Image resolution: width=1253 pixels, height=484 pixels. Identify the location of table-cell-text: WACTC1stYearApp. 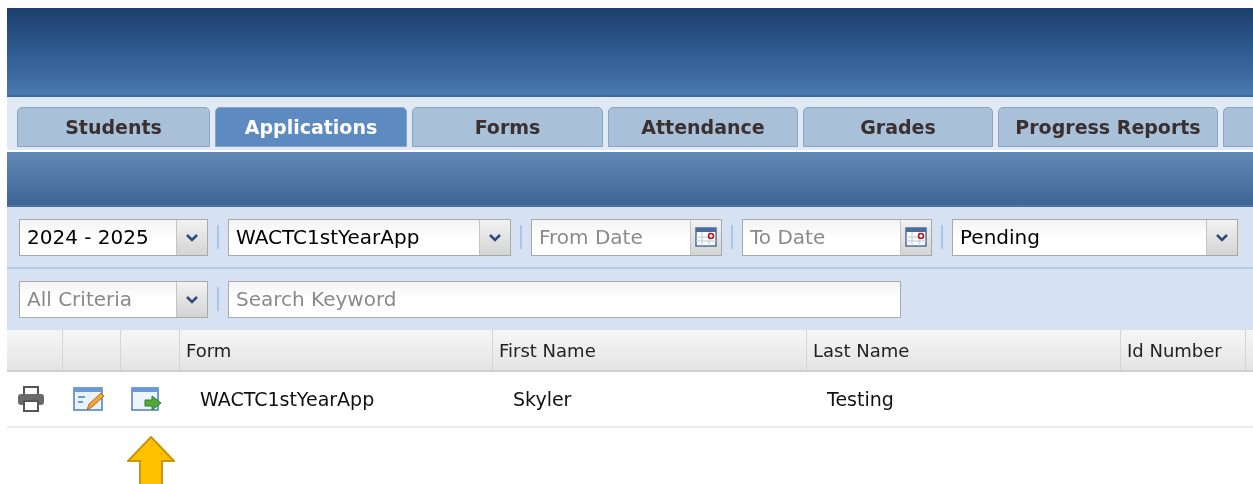
(287, 399).